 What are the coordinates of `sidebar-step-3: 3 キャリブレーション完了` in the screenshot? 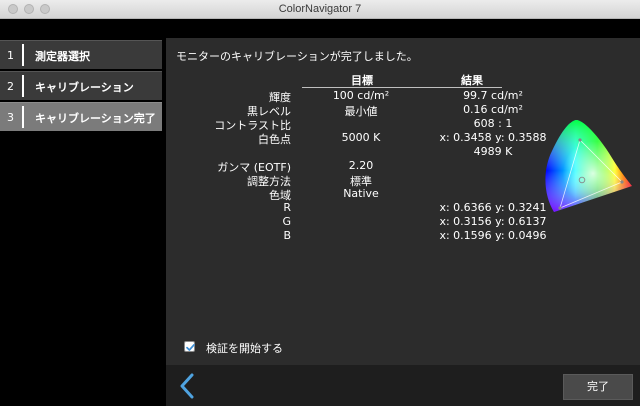 It's located at (81, 116).